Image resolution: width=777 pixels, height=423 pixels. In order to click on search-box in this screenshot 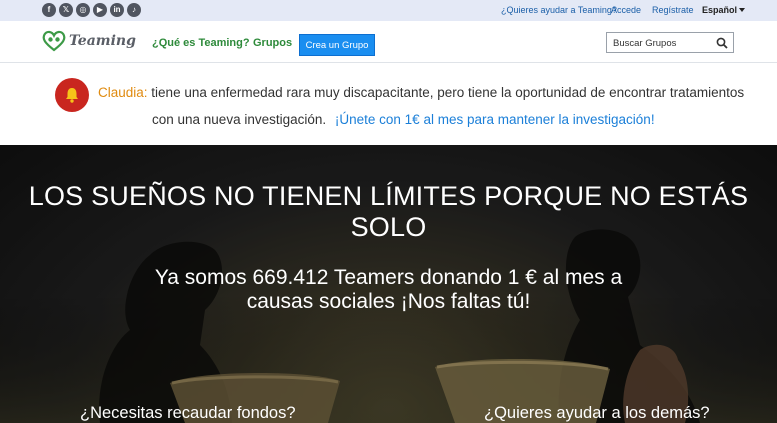, I will do `click(670, 42)`.